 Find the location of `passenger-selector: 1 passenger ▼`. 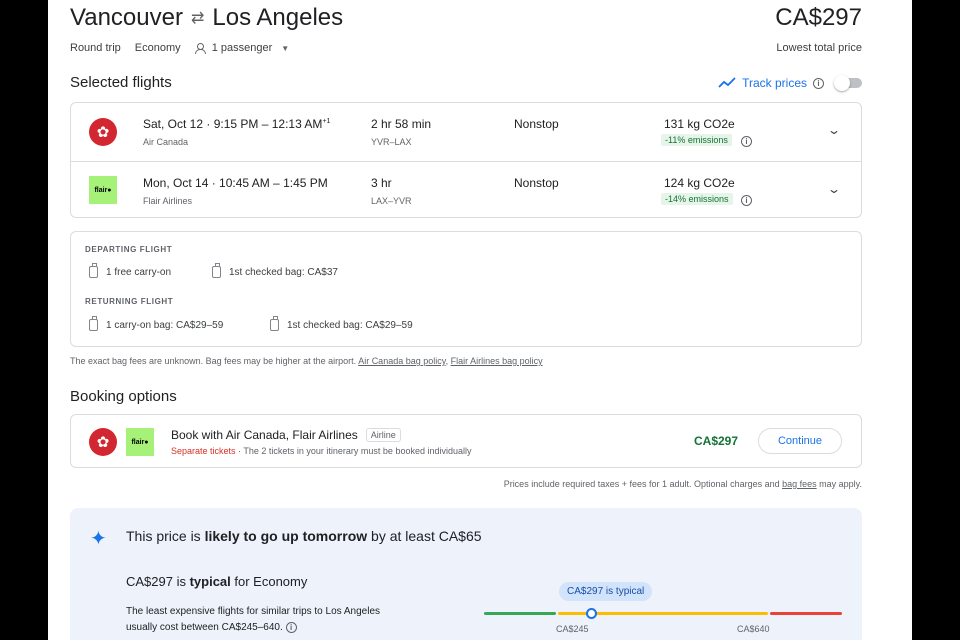

passenger-selector: 1 passenger ▼ is located at coordinates (242, 48).